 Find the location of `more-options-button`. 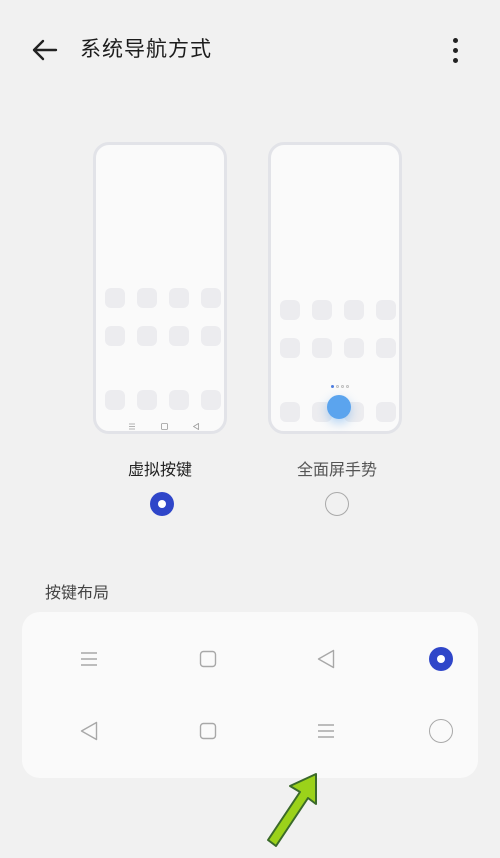

more-options-button is located at coordinates (455, 50).